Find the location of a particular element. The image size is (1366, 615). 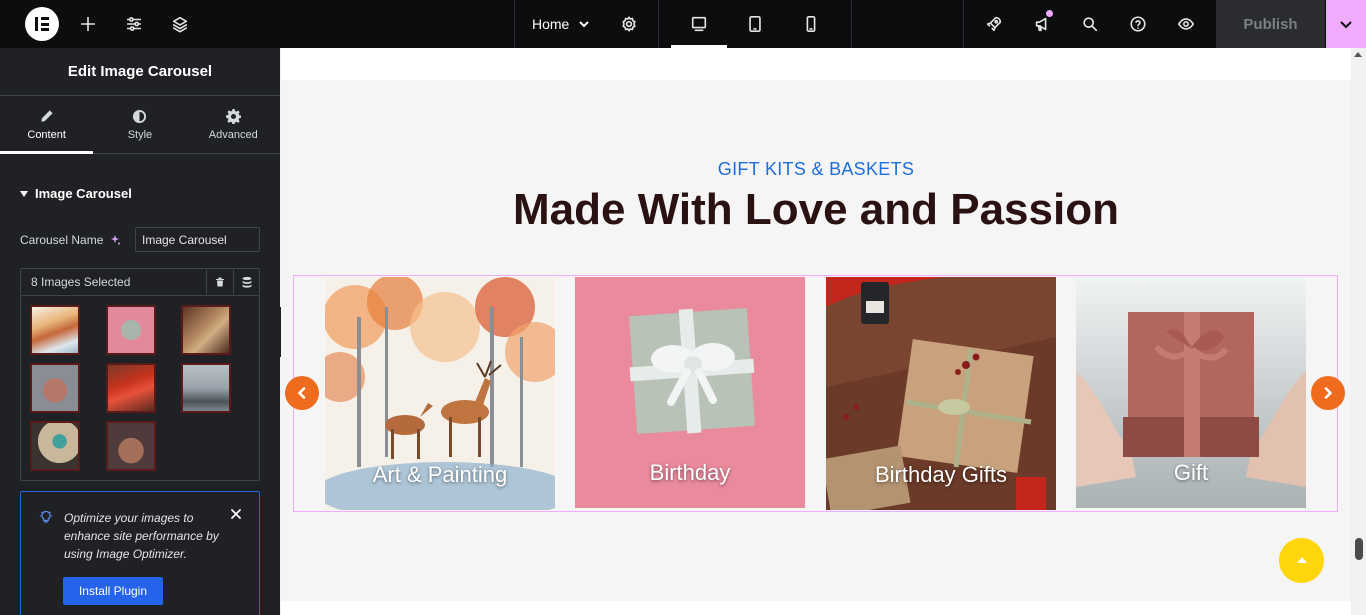

page-name: Home is located at coordinates (551, 24).